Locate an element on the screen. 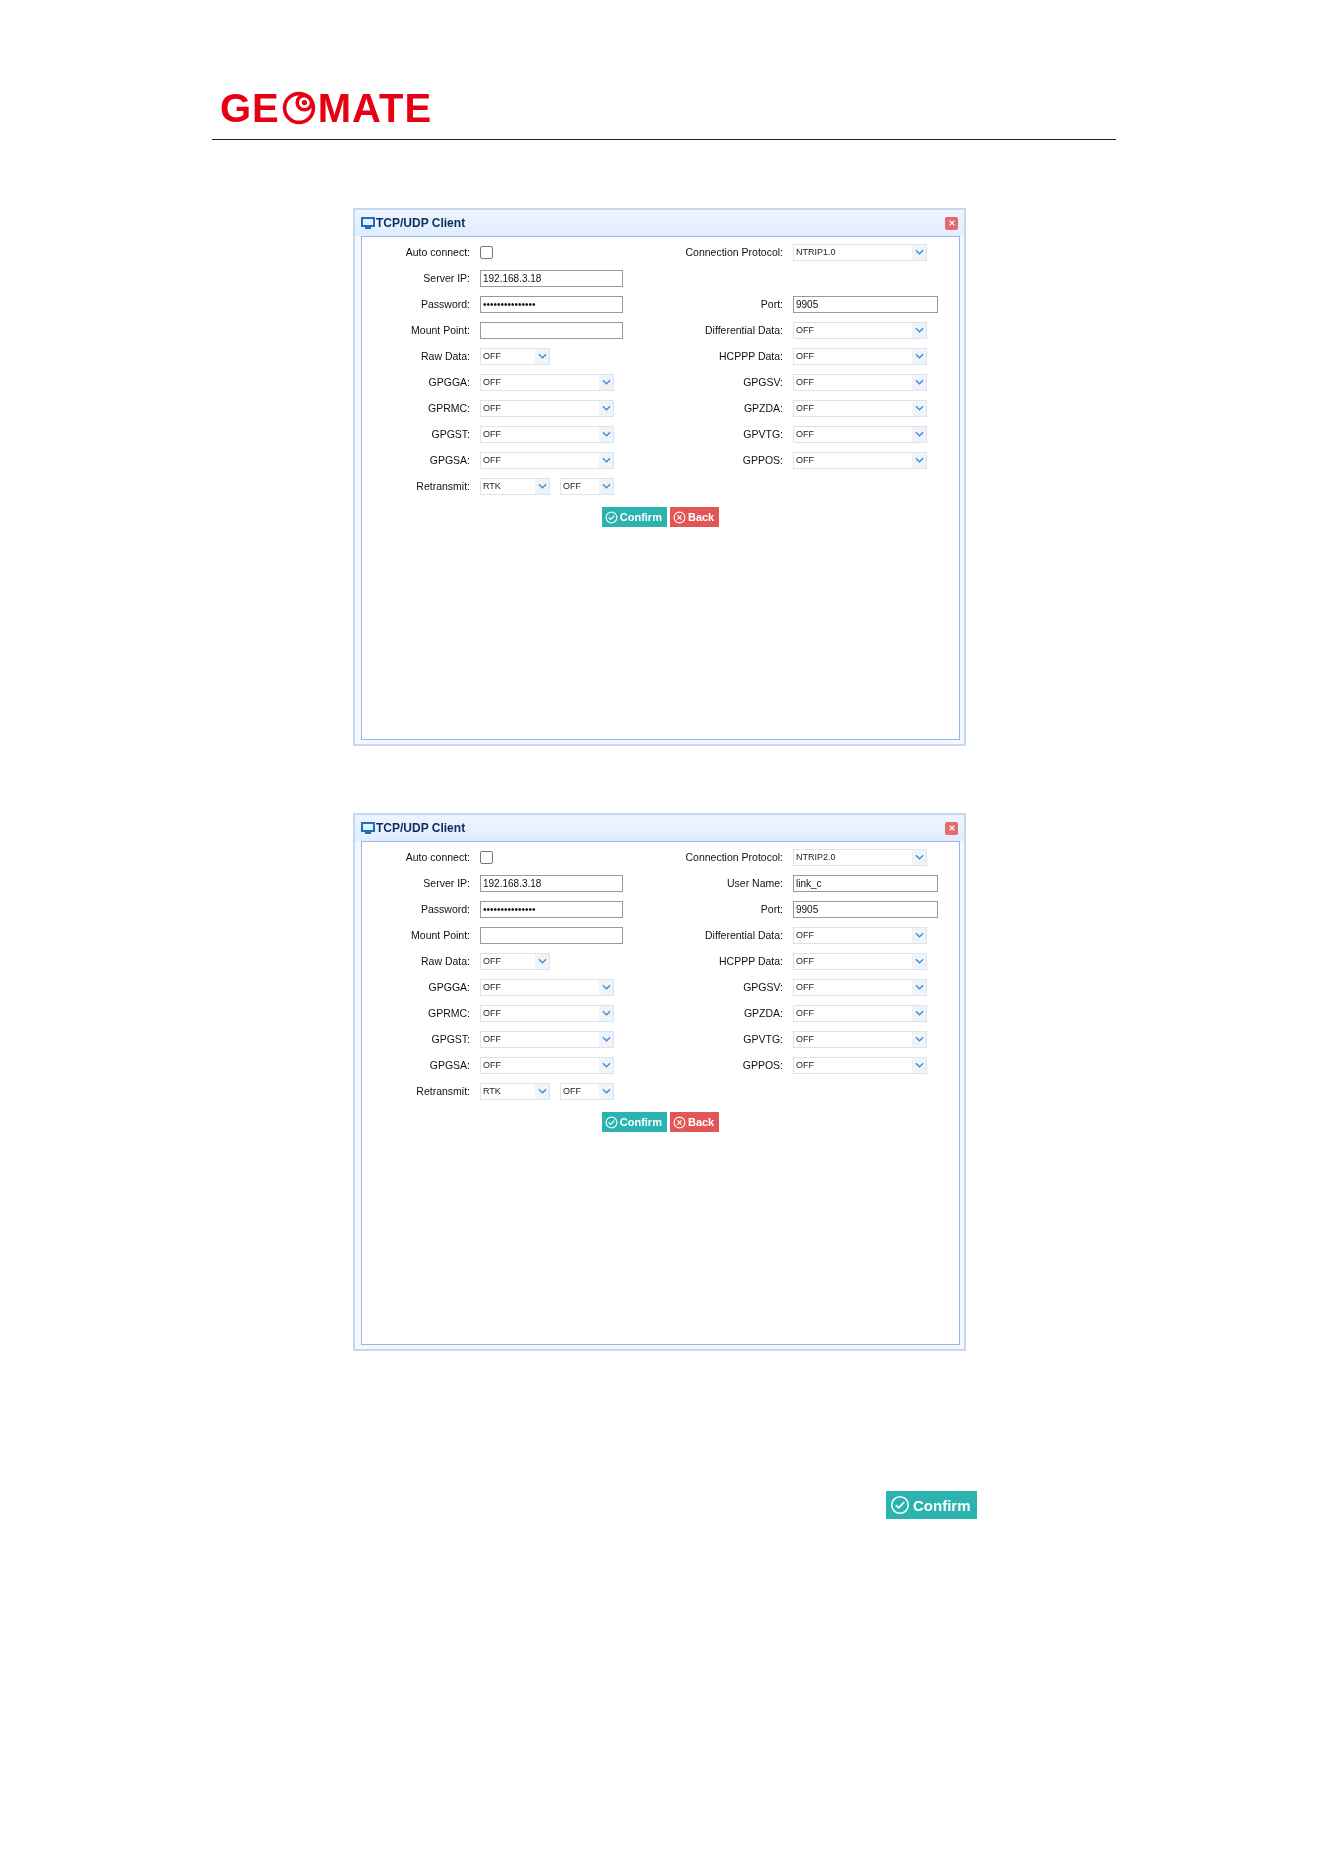 This screenshot has height=1872, width=1324. field-label: HCPPP Data: is located at coordinates (750, 961).